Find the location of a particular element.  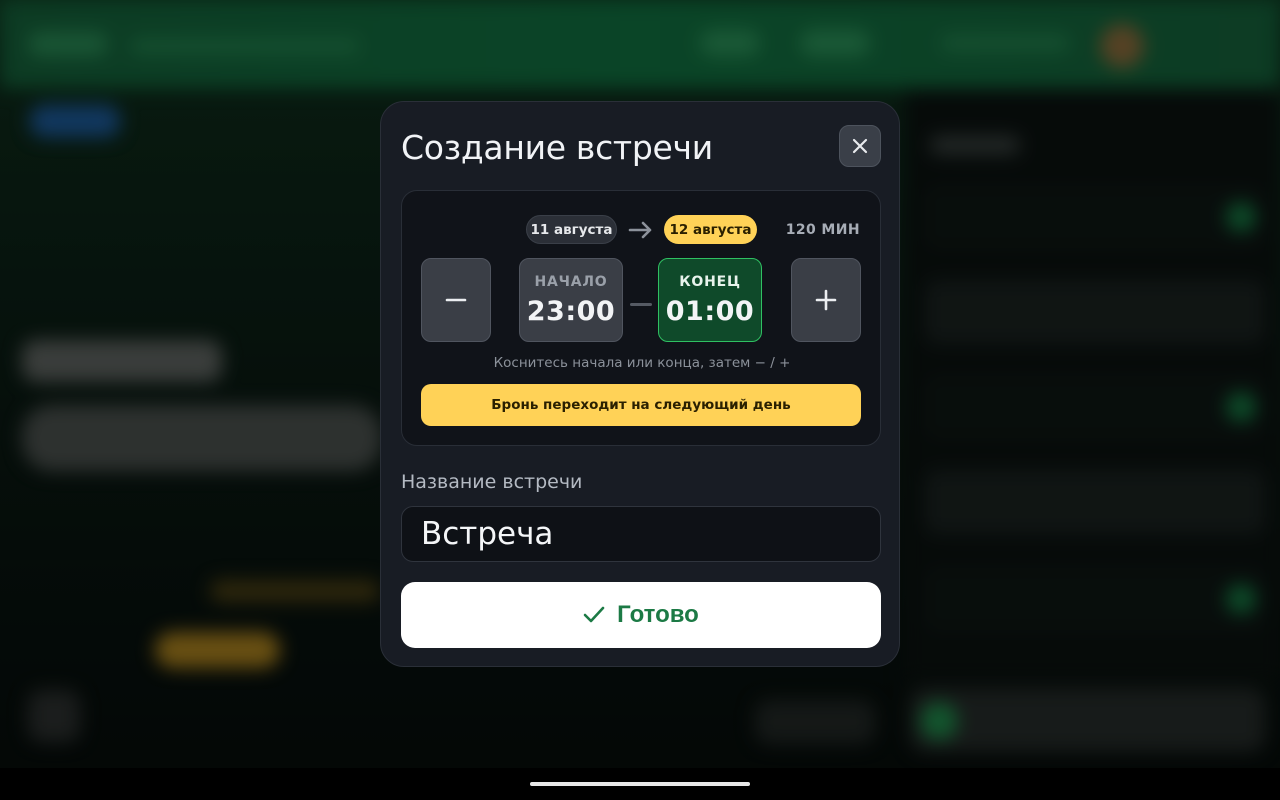

minus-icon is located at coordinates (456, 300).